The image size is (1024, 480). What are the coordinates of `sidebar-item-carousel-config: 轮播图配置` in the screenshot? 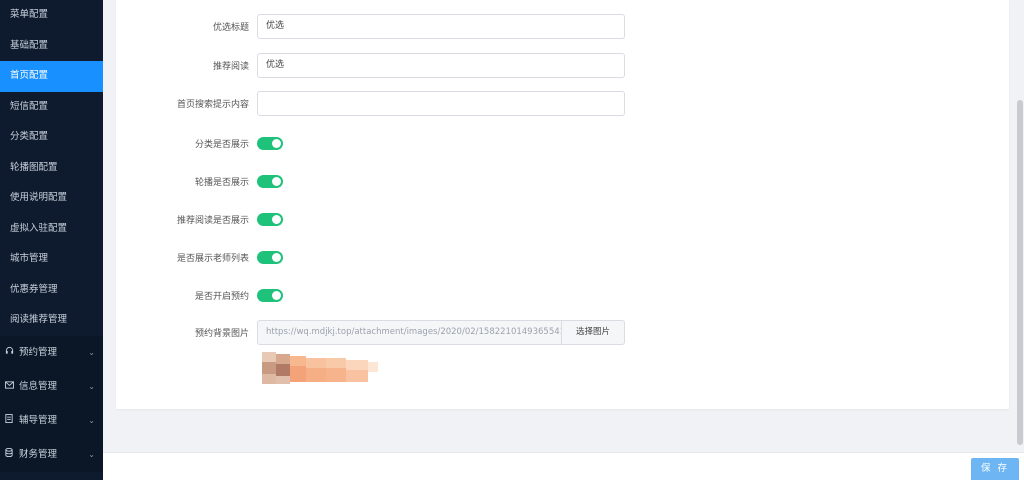 It's located at (51, 168).